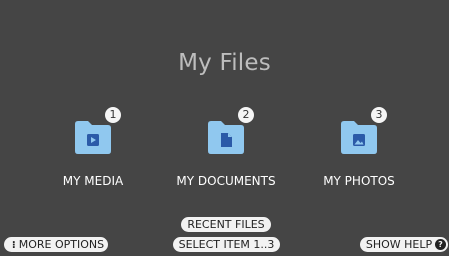  I want to click on play-icon, so click(93, 140).